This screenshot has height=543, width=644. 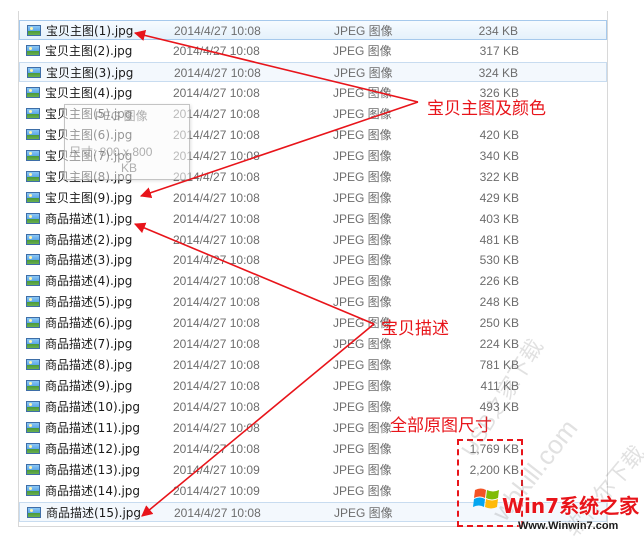 I want to click on arrow-description-top, so click(x=254, y=273).